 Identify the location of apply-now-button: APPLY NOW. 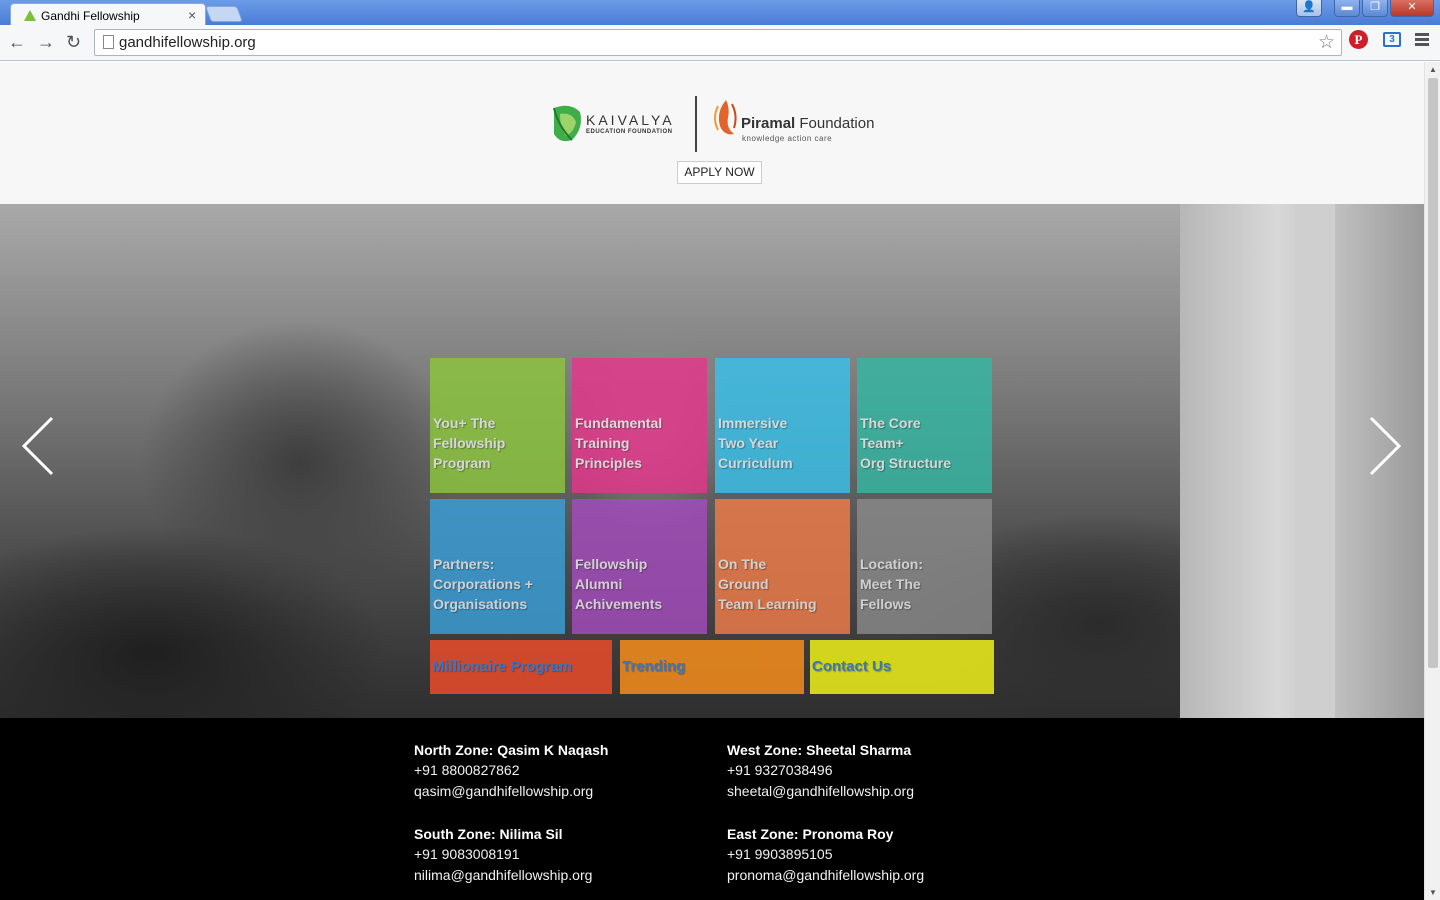
(719, 172).